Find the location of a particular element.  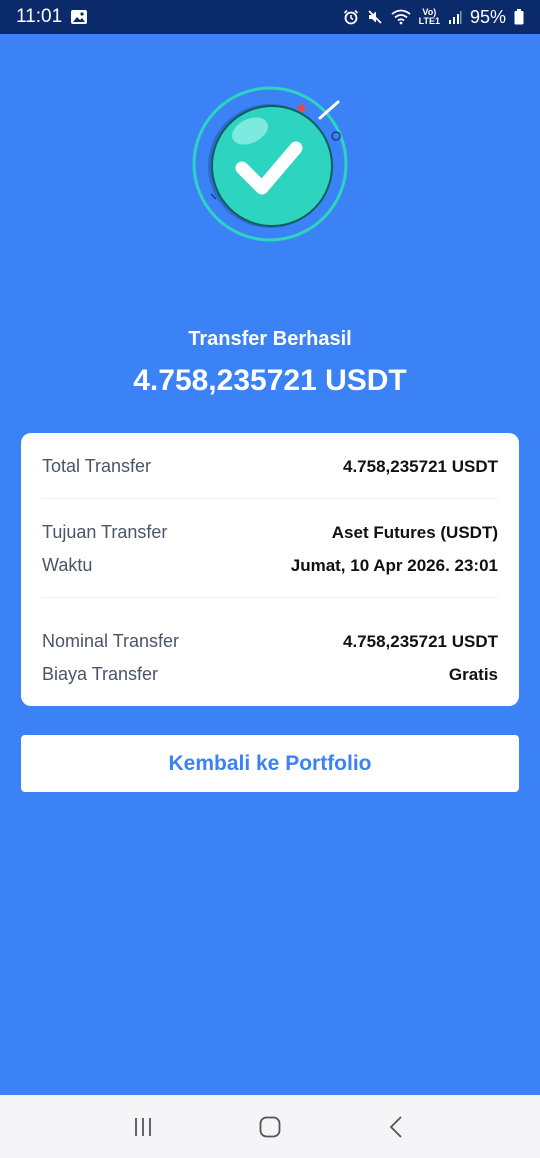

status-right: Vo) LTE1 95% is located at coordinates (433, 17).